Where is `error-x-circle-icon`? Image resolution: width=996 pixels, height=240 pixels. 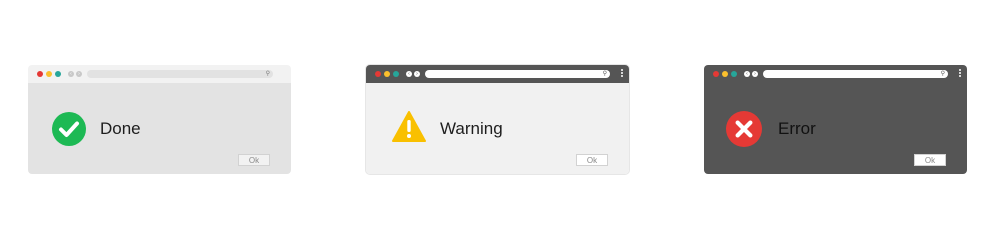
error-x-circle-icon is located at coordinates (744, 129).